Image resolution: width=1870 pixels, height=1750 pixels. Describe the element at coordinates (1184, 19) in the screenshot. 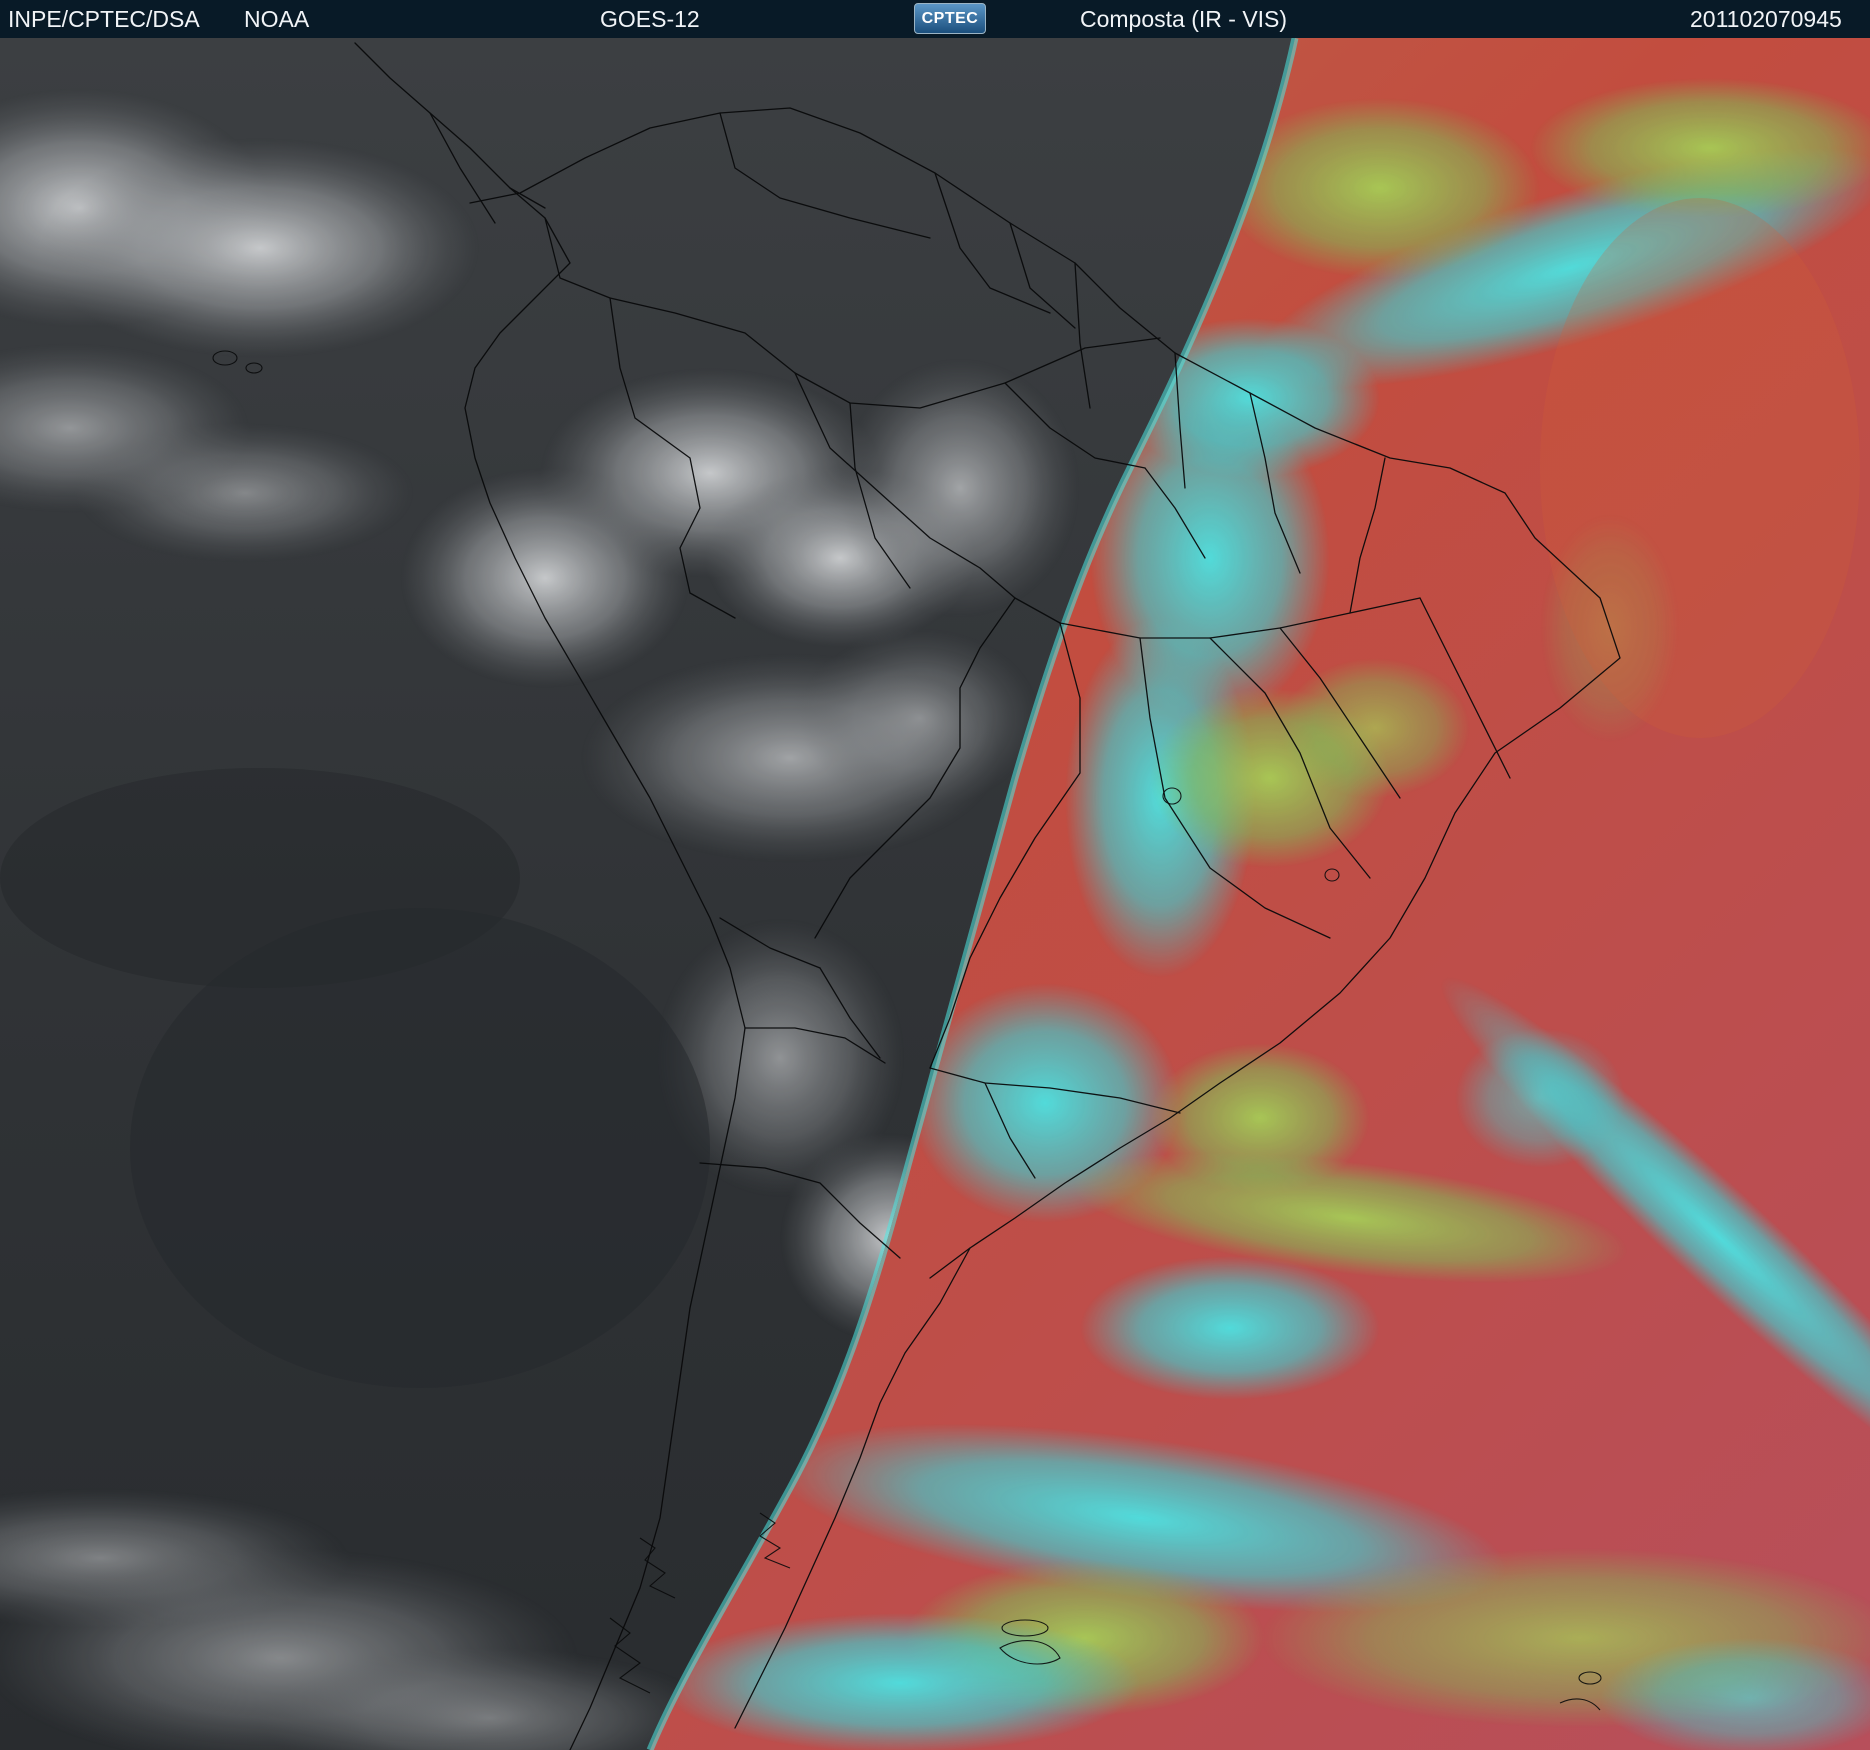

I see `product-label: Composta (IR - VIS)` at that location.